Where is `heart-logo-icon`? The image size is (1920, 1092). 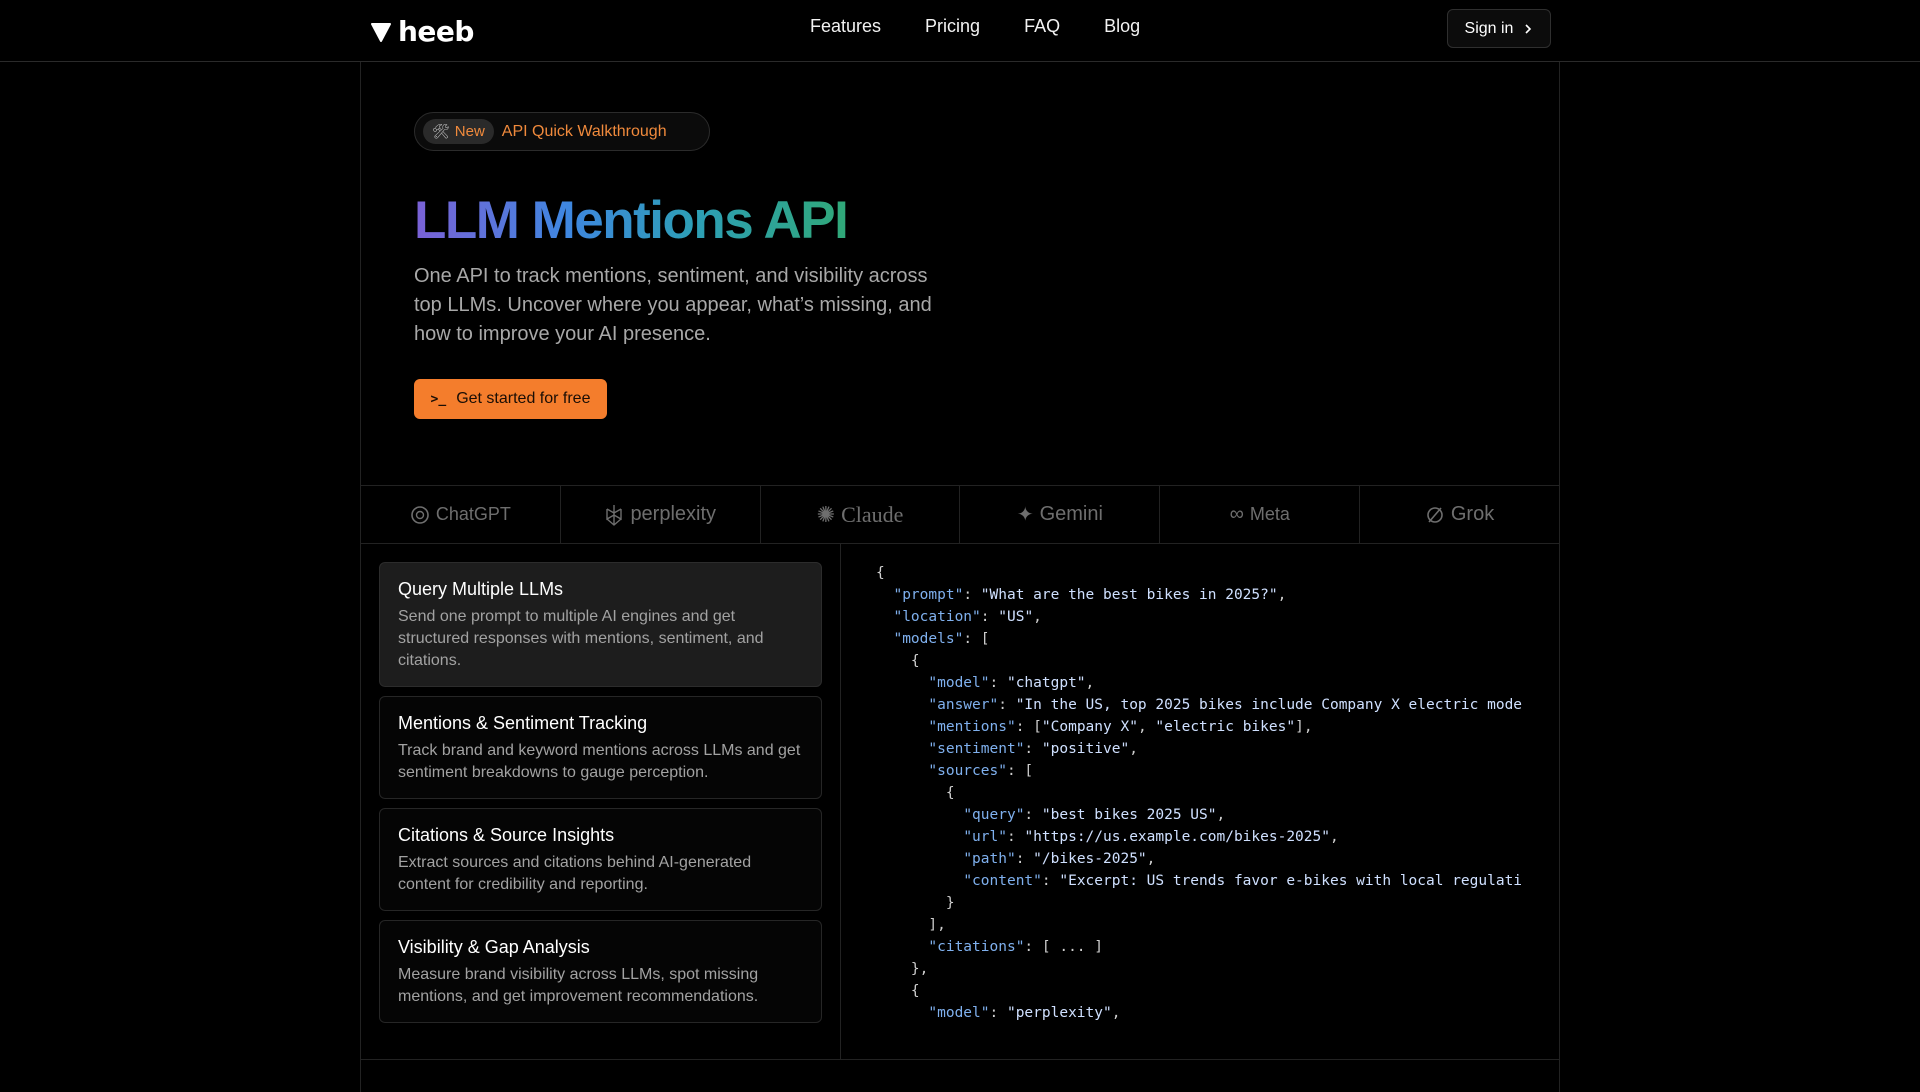 heart-logo-icon is located at coordinates (381, 32).